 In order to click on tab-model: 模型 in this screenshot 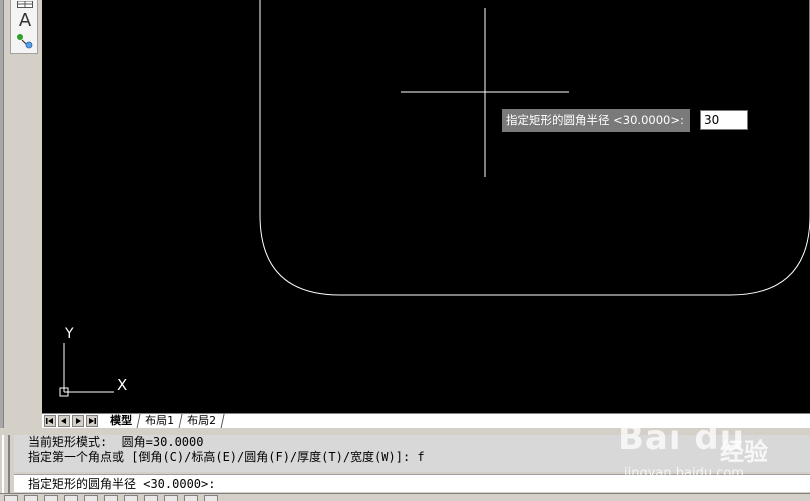, I will do `click(121, 421)`.